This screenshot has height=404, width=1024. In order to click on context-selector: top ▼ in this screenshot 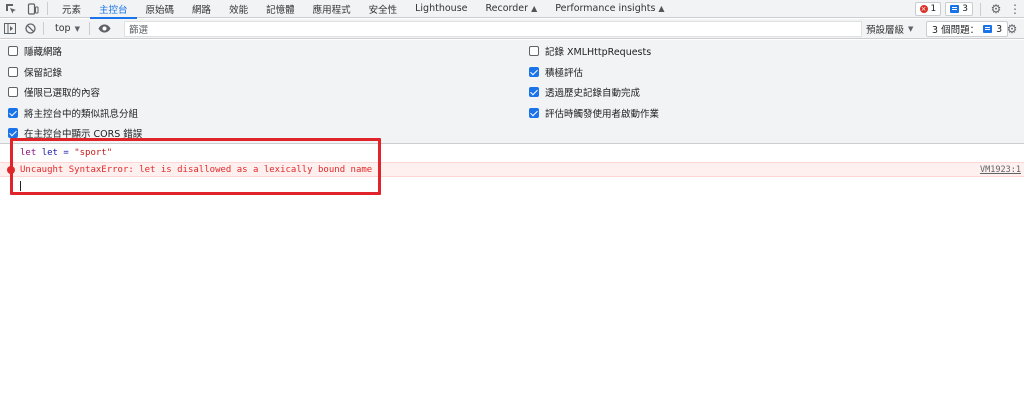, I will do `click(67, 28)`.